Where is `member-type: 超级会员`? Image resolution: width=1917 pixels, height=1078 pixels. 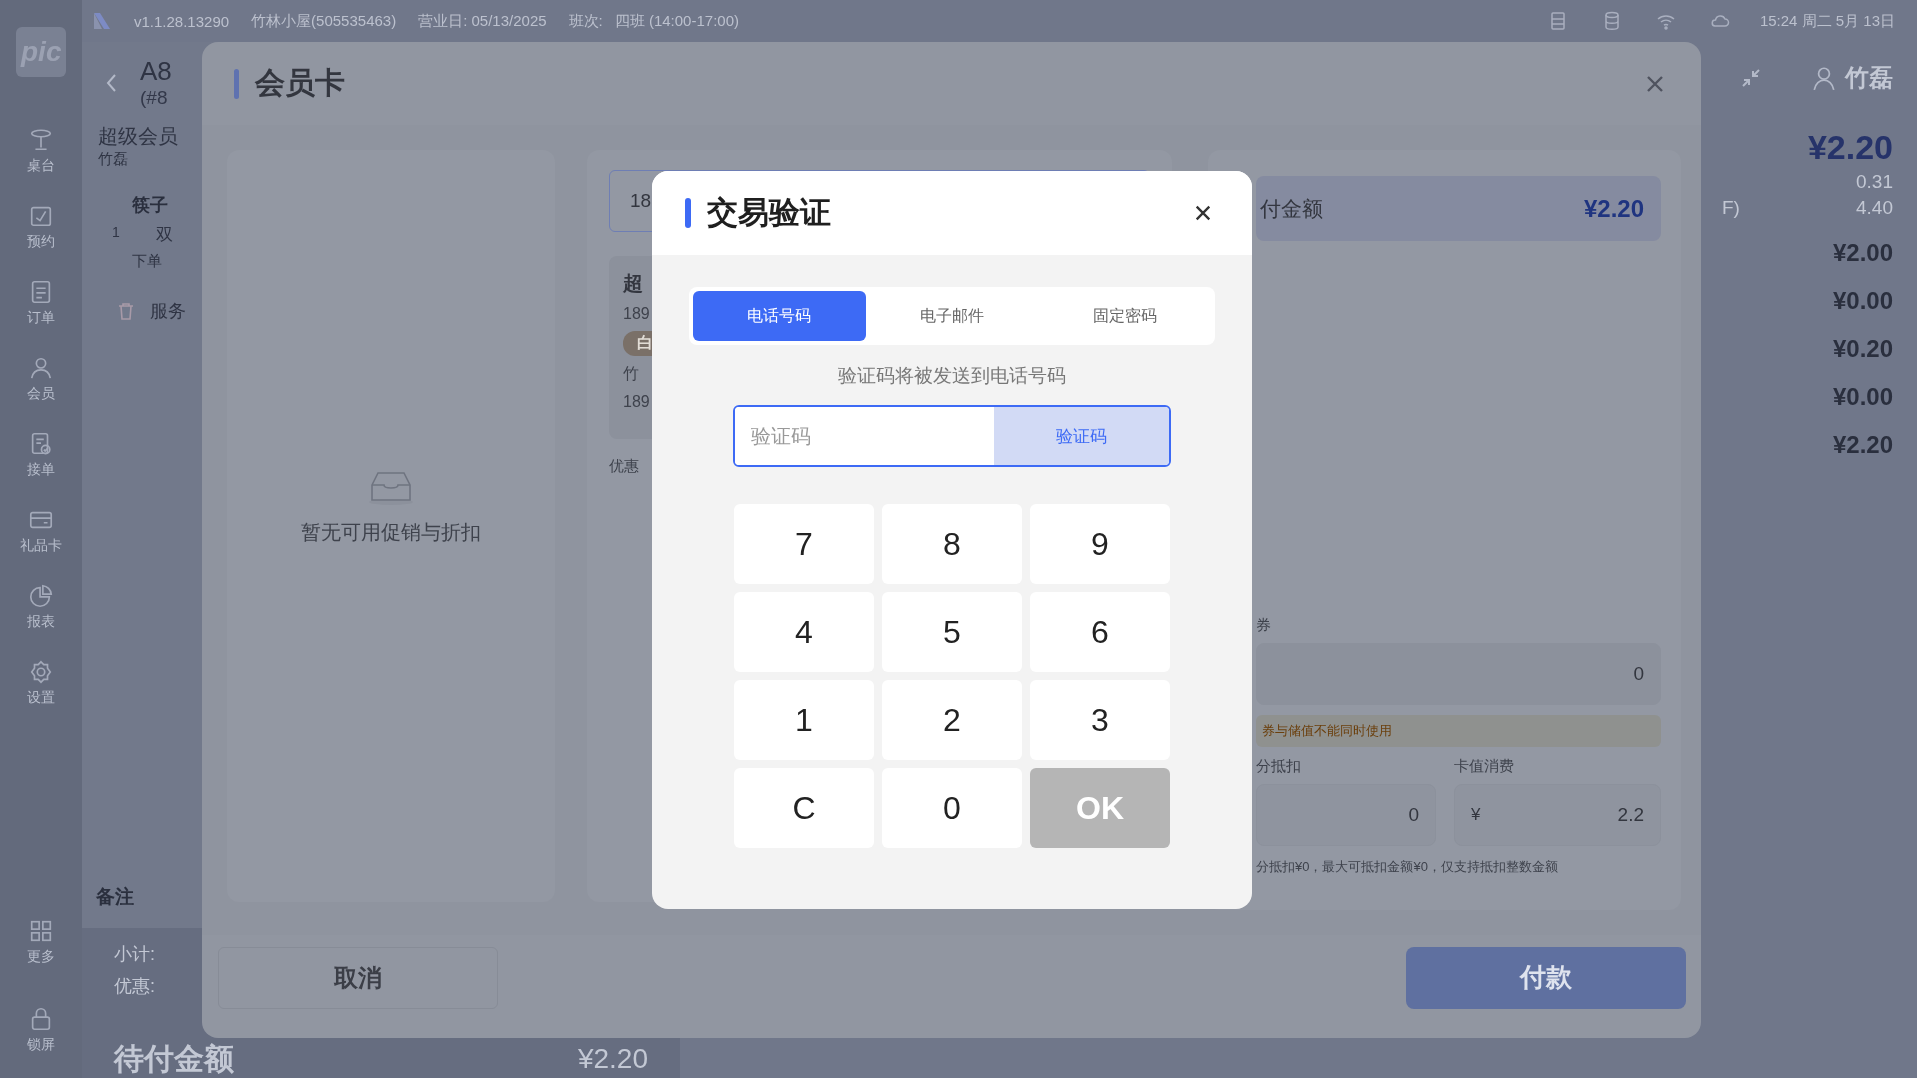 member-type: 超级会员 is located at coordinates (138, 136).